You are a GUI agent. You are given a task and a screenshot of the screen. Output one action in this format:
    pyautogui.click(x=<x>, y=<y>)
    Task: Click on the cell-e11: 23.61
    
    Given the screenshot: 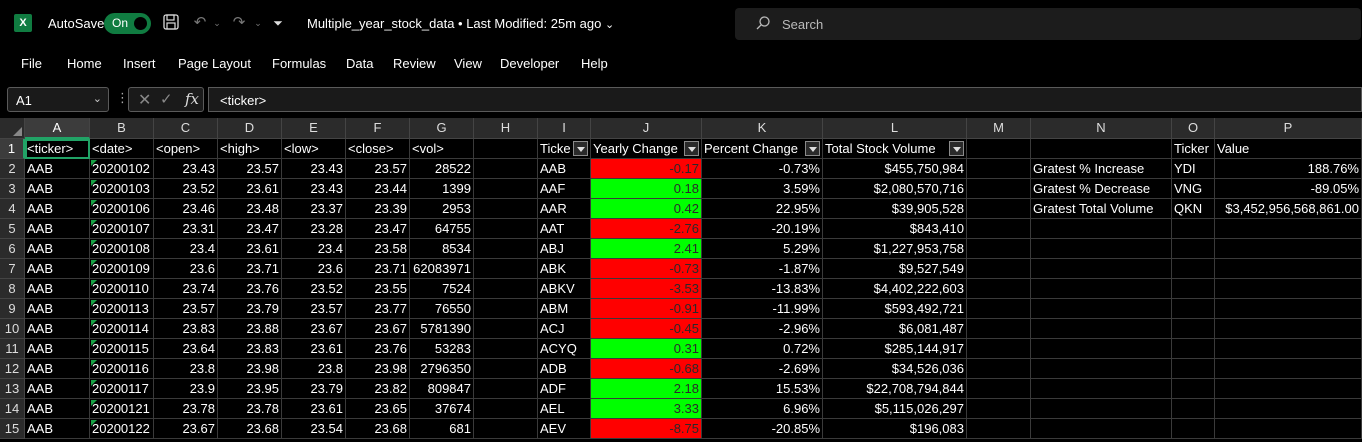 What is the action you would take?
    pyautogui.click(x=314, y=349)
    